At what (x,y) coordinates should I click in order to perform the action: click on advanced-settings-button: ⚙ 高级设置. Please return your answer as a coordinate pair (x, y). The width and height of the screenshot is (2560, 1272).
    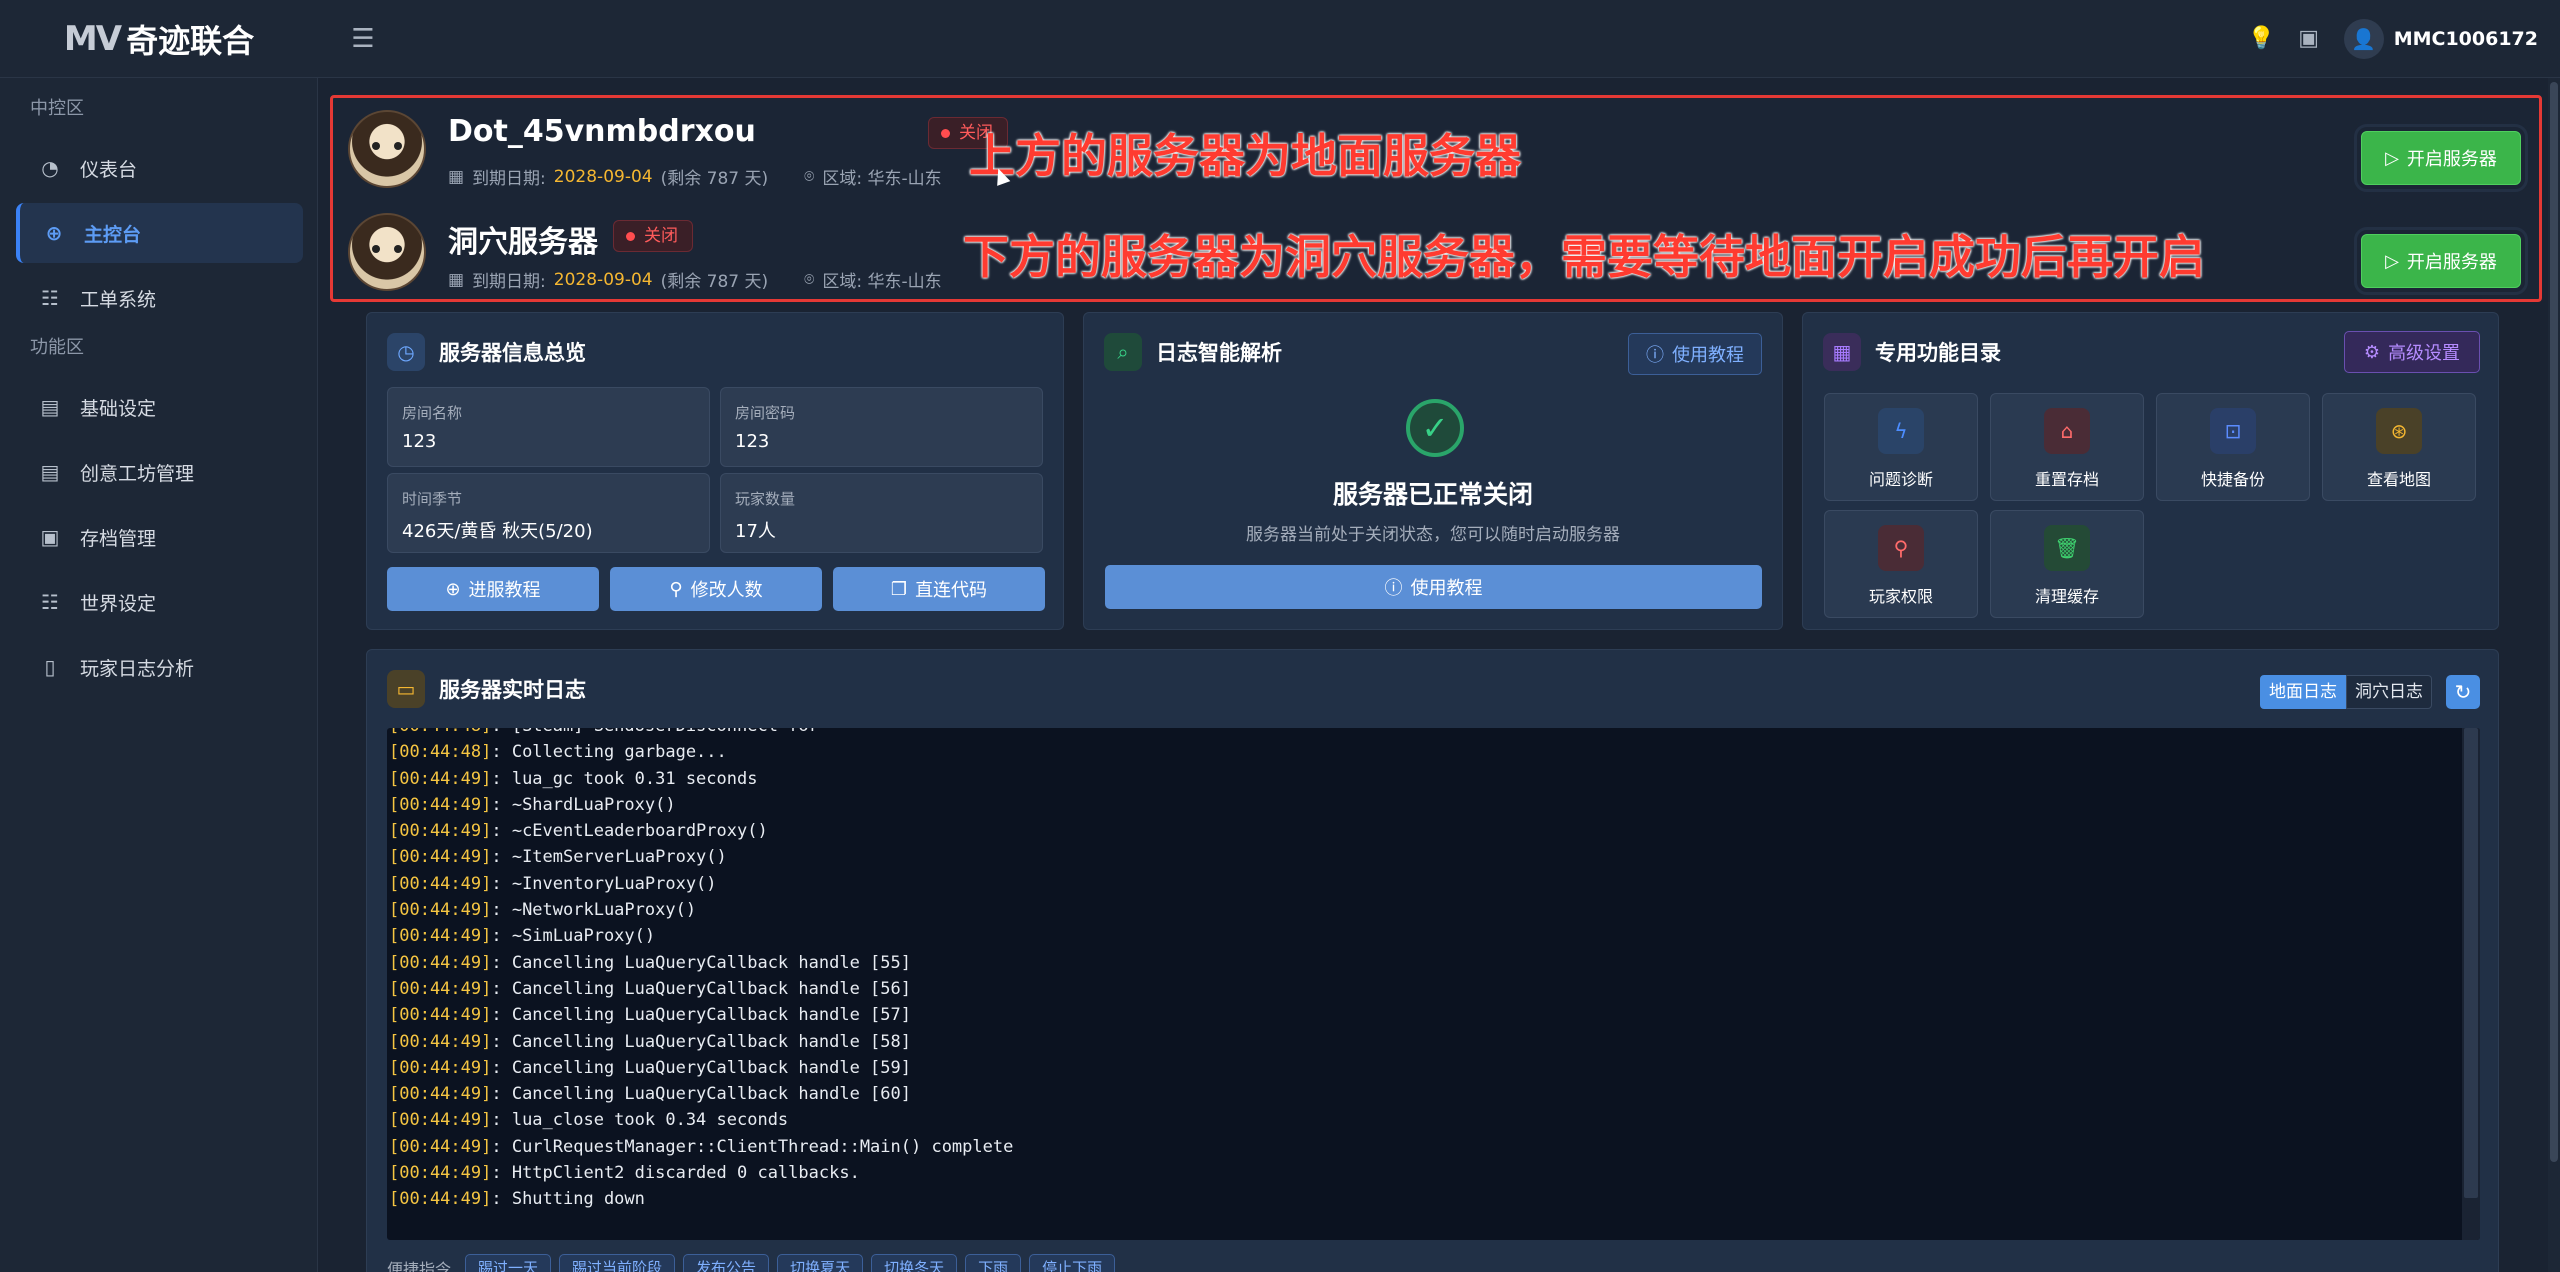
    Looking at the image, I should click on (2412, 352).